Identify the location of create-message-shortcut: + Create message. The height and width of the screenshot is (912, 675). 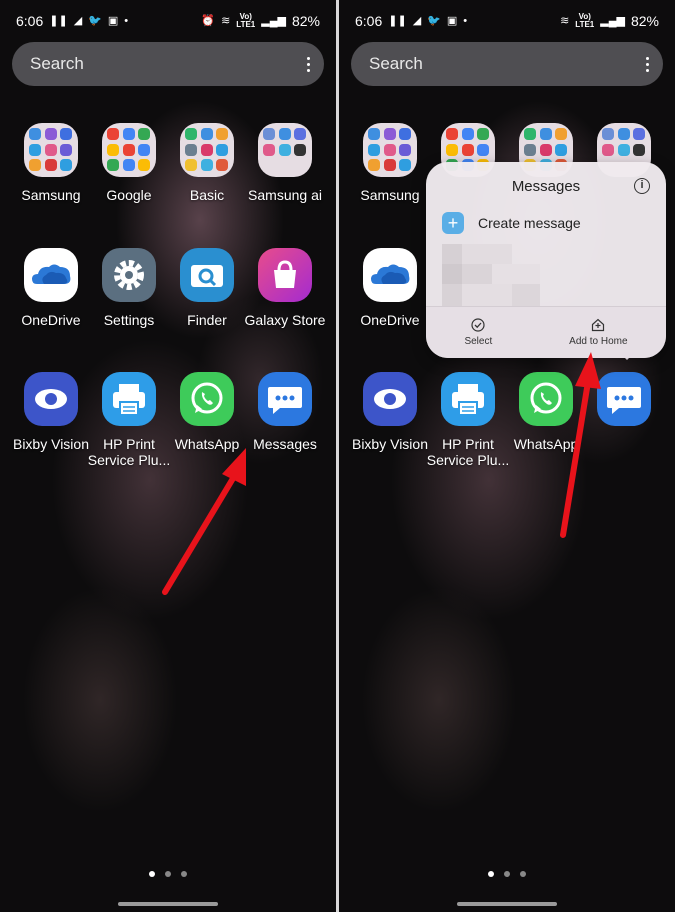
(511, 223).